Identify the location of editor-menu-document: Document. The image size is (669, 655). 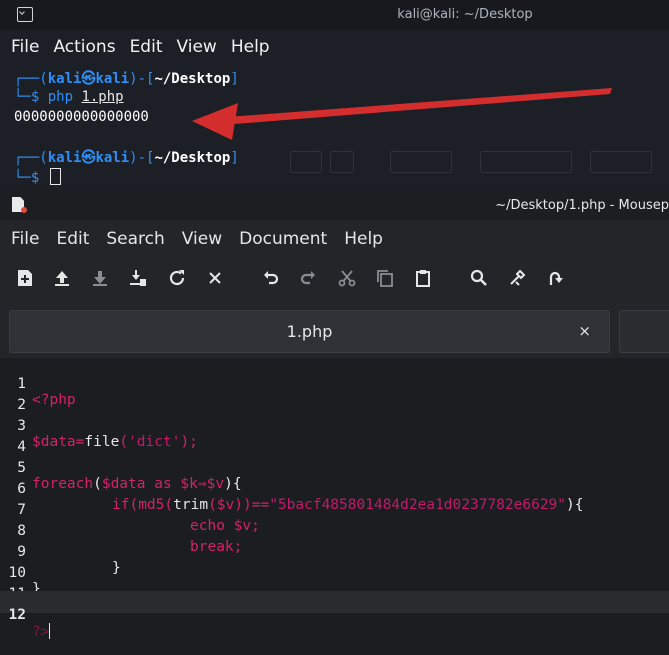
(283, 239).